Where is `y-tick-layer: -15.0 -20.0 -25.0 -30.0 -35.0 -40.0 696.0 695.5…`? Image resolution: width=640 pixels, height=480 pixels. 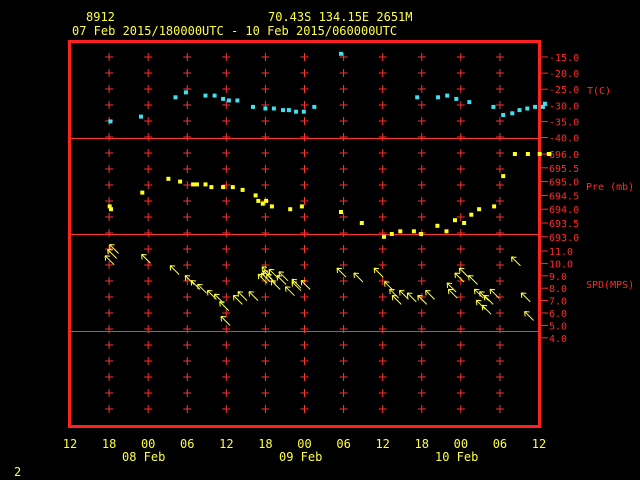
y-tick-layer: -15.0 -20.0 -25.0 -30.0 -35.0 -40.0 696.0 695.5… is located at coordinates (559, 199).